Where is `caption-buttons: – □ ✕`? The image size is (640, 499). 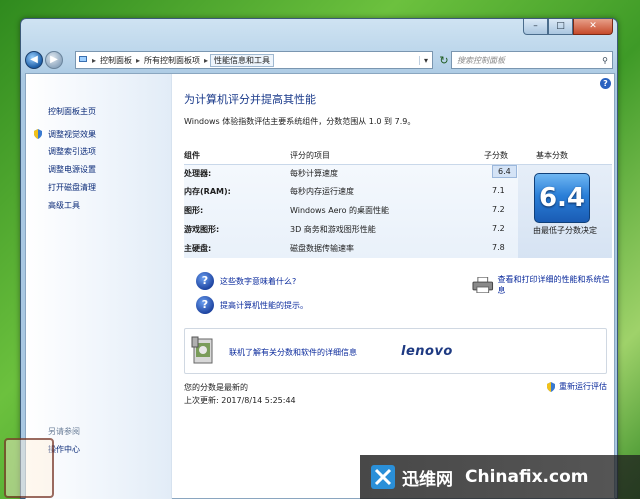
caption-buttons: – □ ✕ is located at coordinates (568, 27).